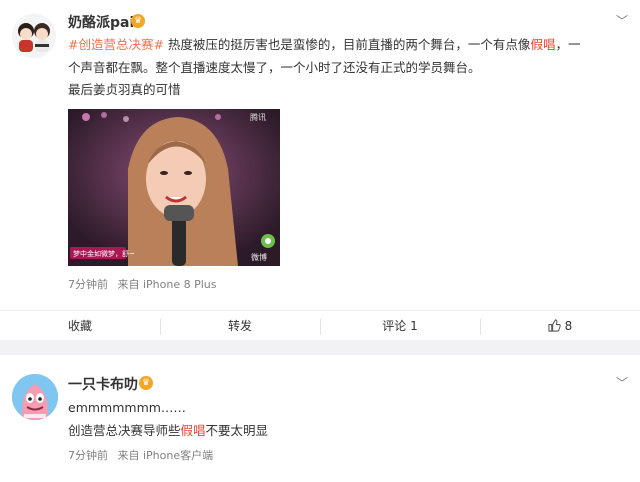 The width and height of the screenshot is (640, 482). I want to click on comment-time: 7分钟前, so click(88, 455).